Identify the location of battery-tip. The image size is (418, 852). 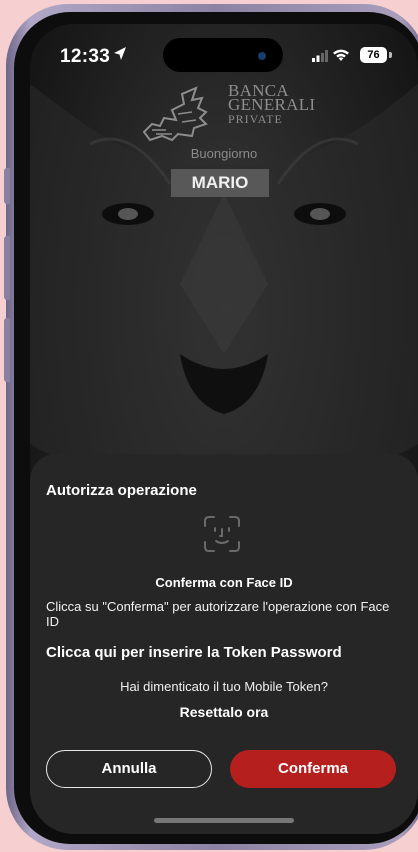
(390, 55).